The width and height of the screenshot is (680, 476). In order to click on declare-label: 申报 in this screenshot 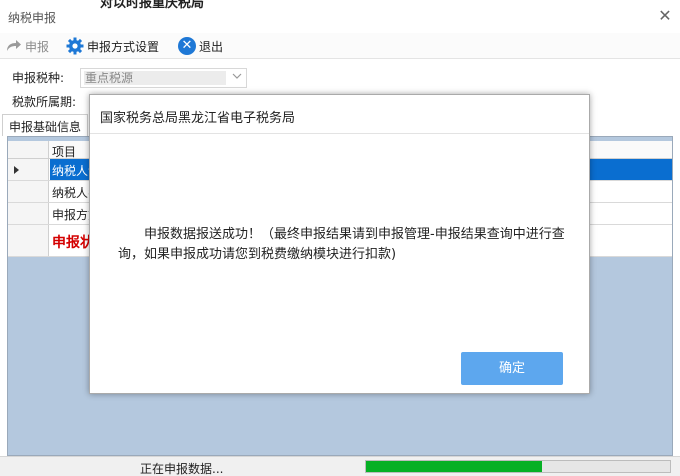, I will do `click(37, 46)`.